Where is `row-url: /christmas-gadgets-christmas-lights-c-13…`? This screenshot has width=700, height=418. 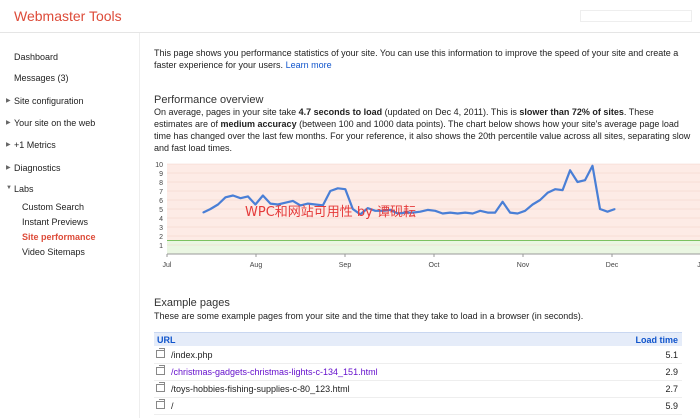
row-url: /christmas-gadgets-christmas-lights-c-13… is located at coordinates (274, 372).